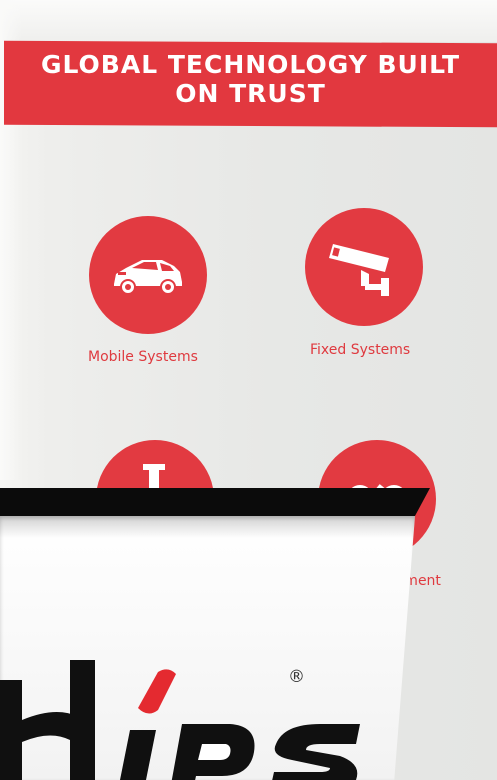 This screenshot has height=780, width=497. Describe the element at coordinates (180, 720) in the screenshot. I see `logo-graphic` at that location.